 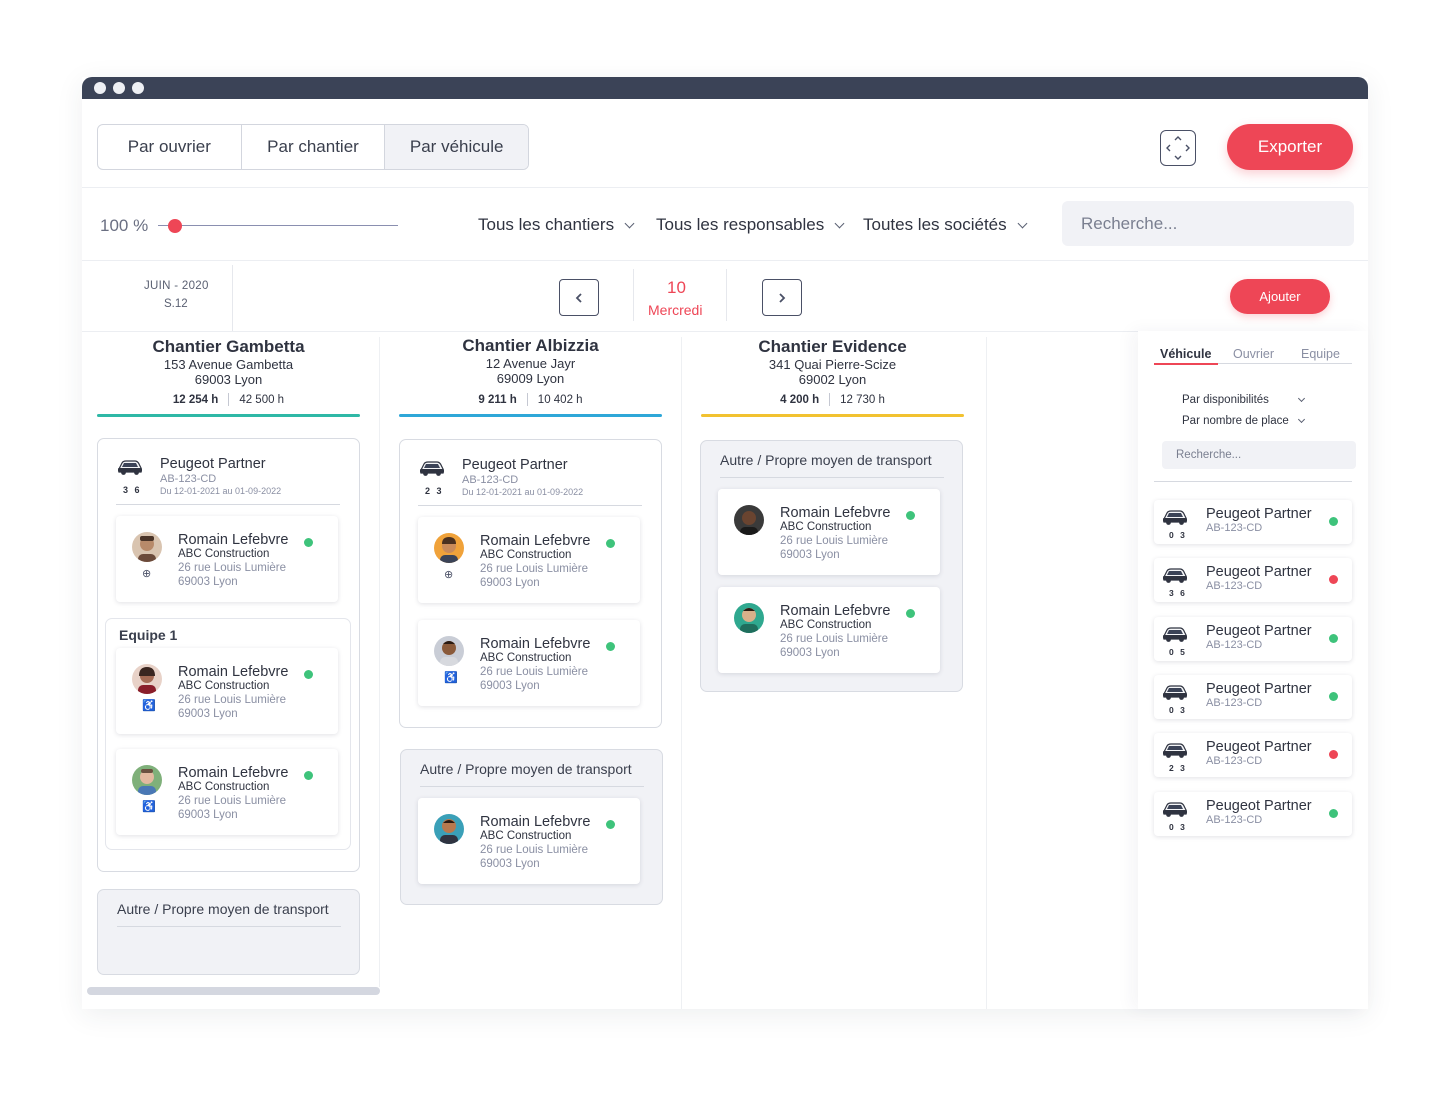 I want to click on filter-responsables: Tous les responsables, so click(x=750, y=225).